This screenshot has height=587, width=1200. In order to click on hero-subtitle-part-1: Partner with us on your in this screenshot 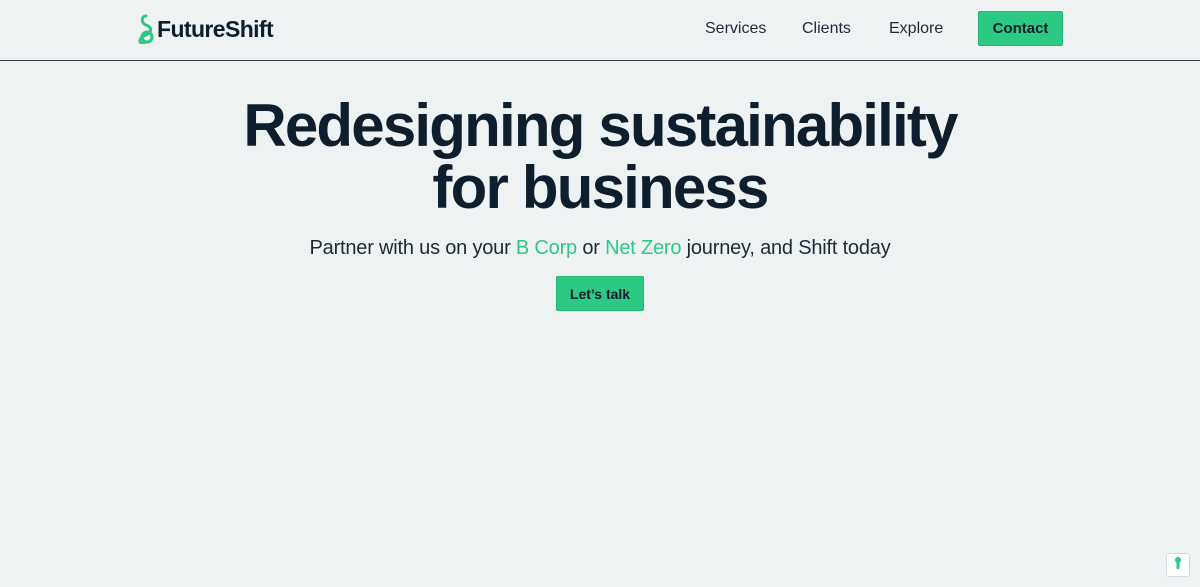, I will do `click(412, 248)`.